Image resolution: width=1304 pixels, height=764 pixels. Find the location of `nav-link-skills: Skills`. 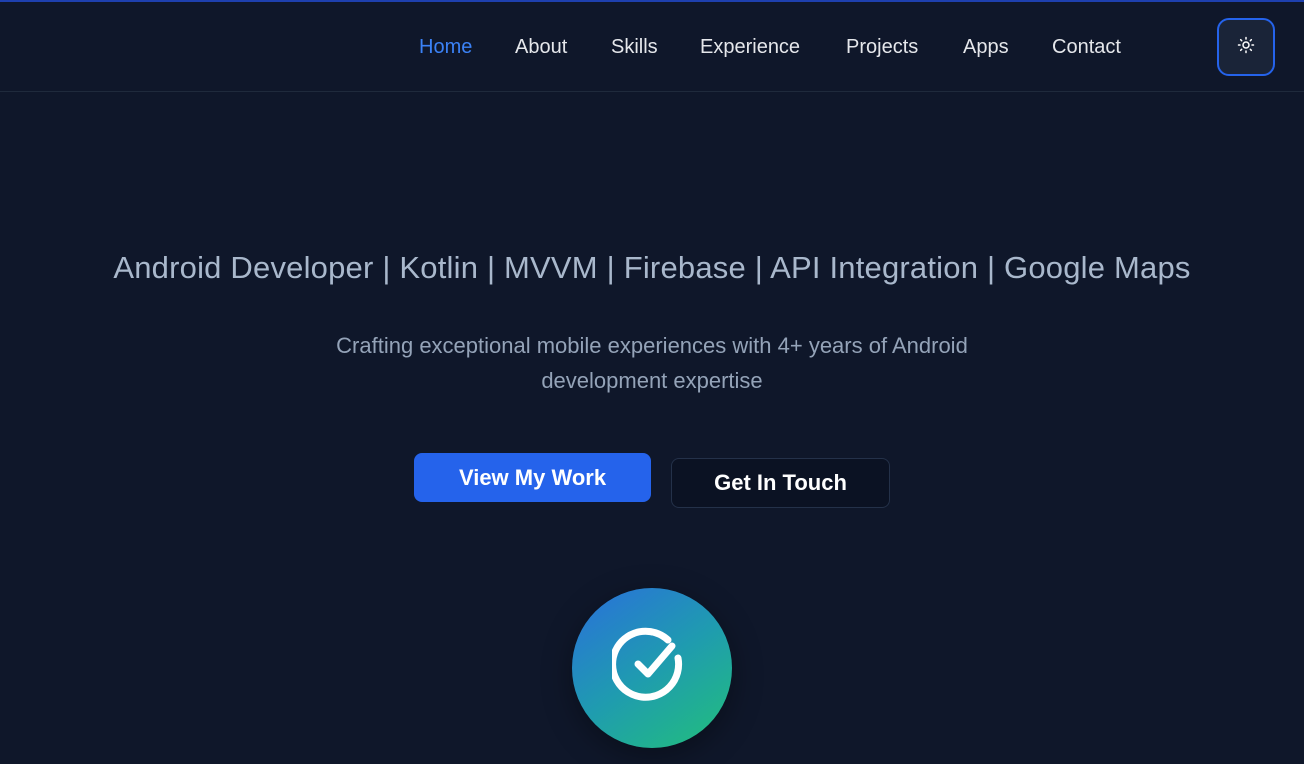

nav-link-skills: Skills is located at coordinates (634, 47).